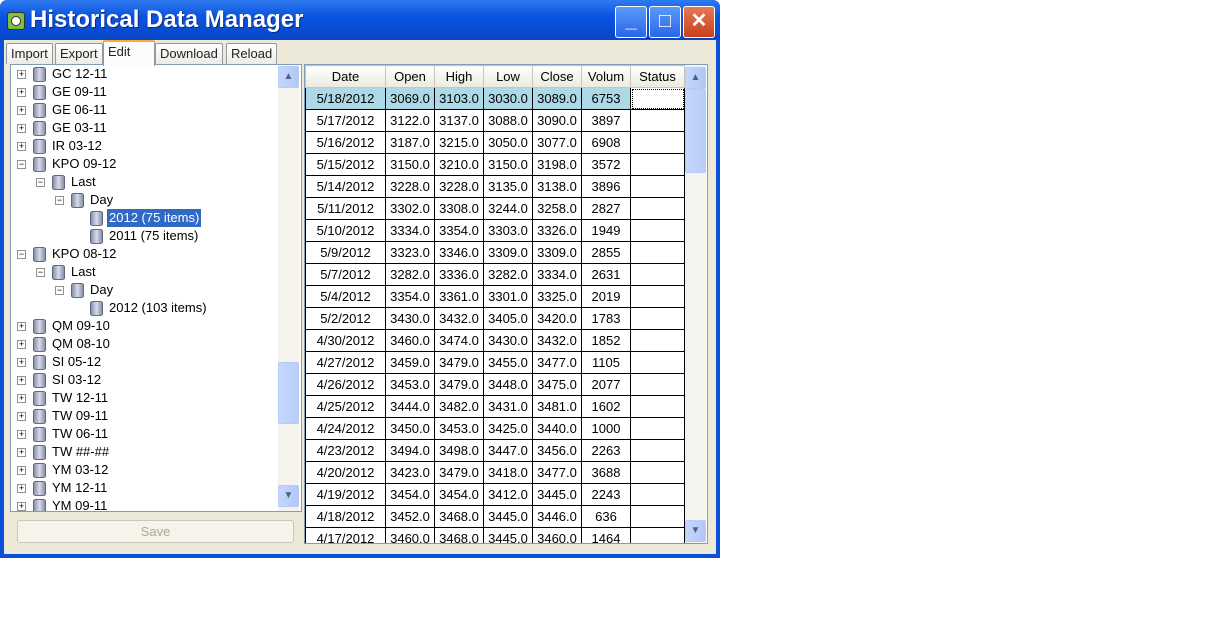  I want to click on cell-low: 3412.0, so click(508, 494).